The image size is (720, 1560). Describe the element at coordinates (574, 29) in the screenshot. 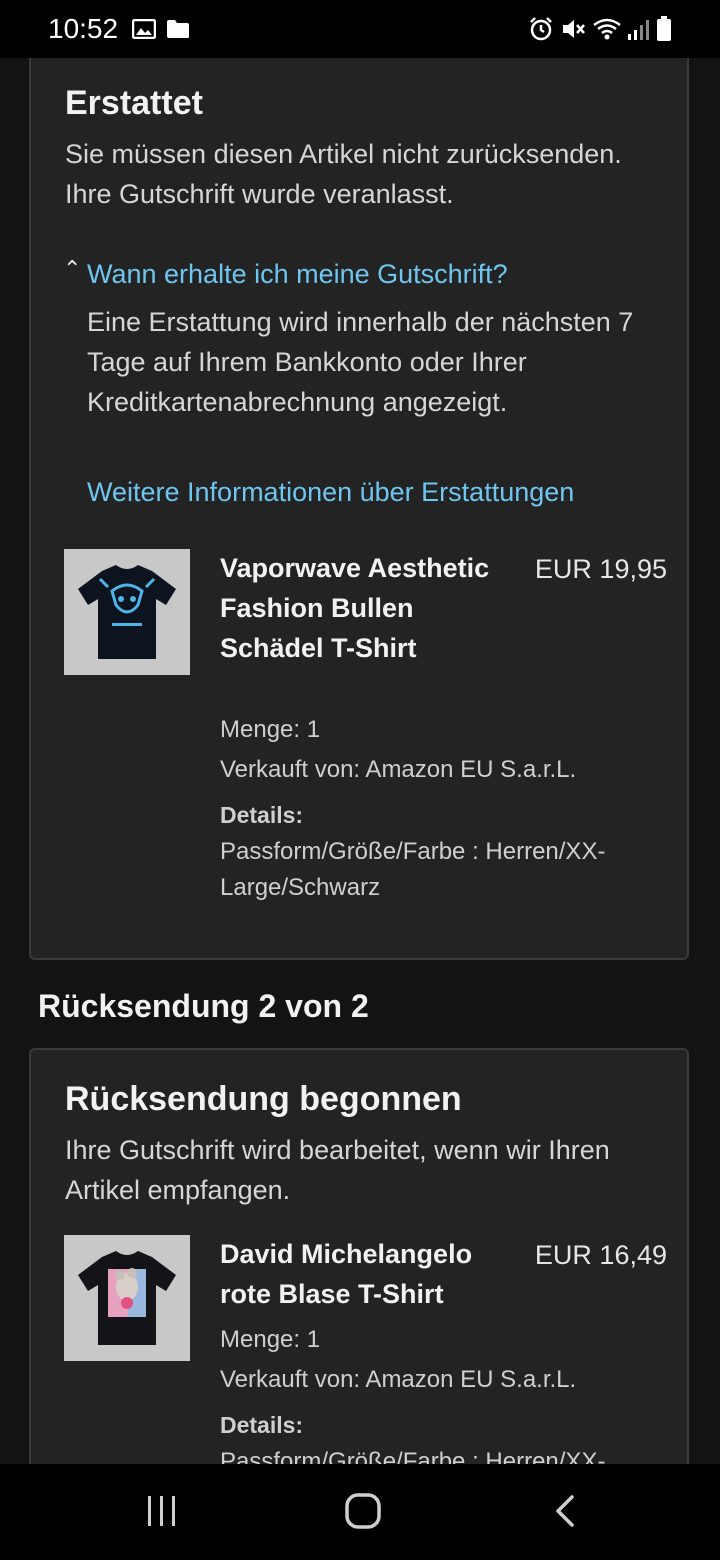

I see `mute-icon` at that location.